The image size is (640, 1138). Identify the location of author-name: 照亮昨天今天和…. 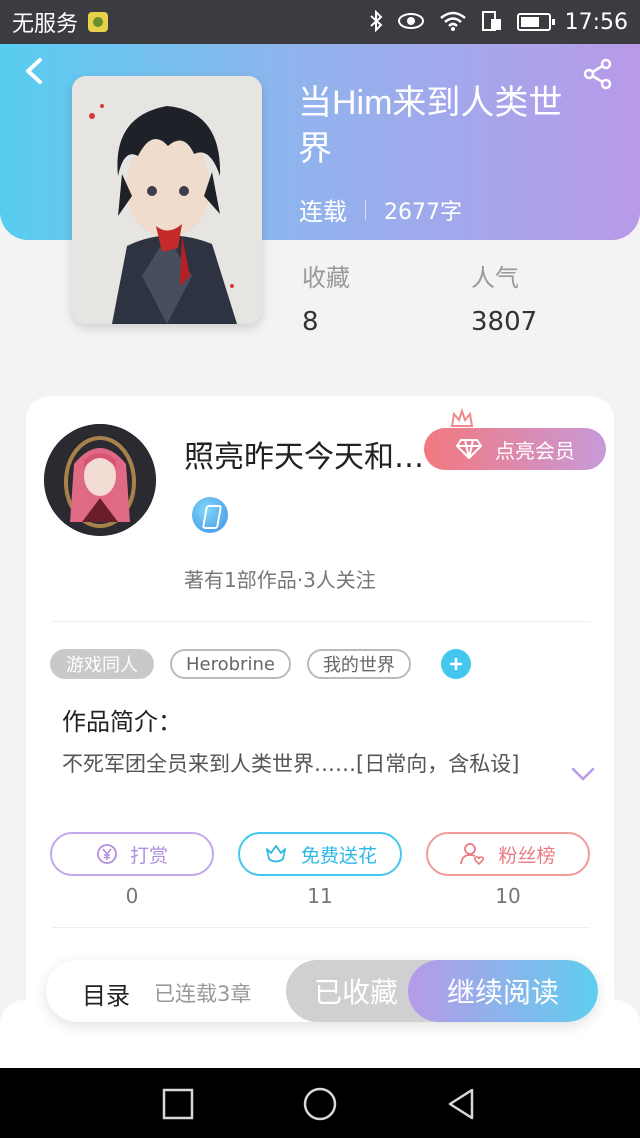
(309, 454).